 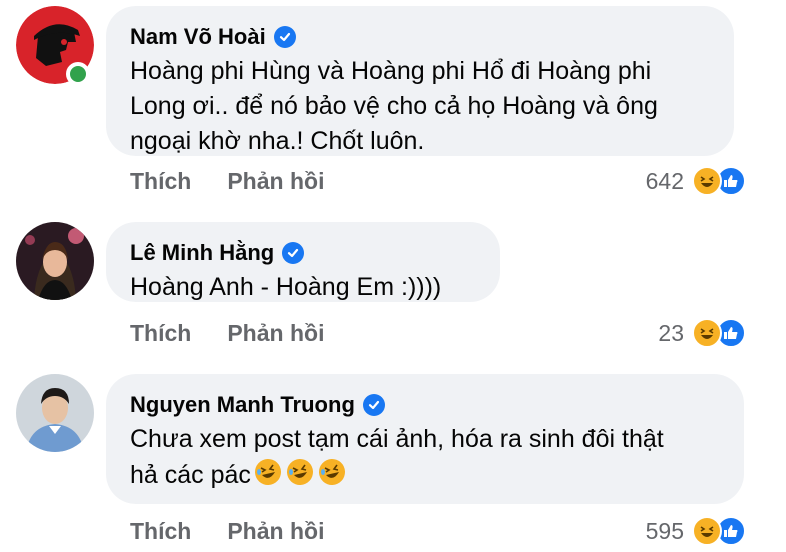 I want to click on reaction-count: 23, so click(x=671, y=332).